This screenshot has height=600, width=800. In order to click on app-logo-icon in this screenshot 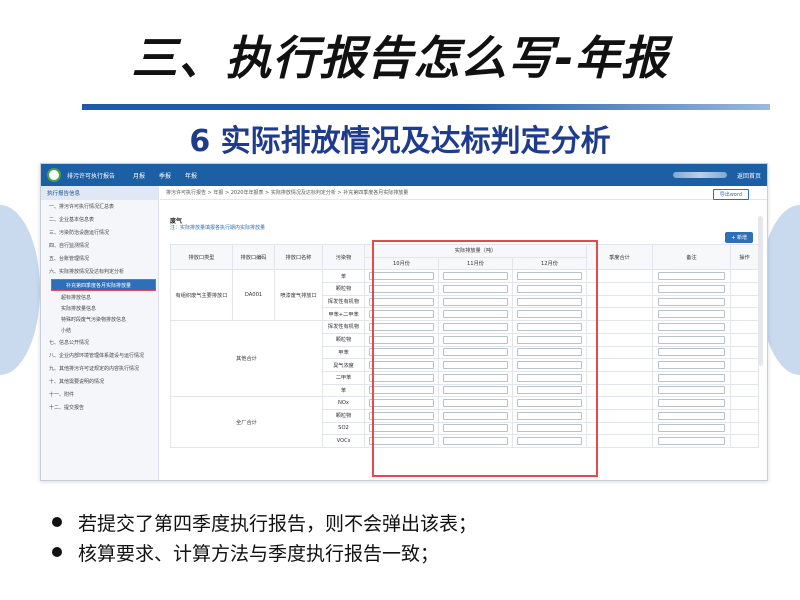, I will do `click(54, 175)`.